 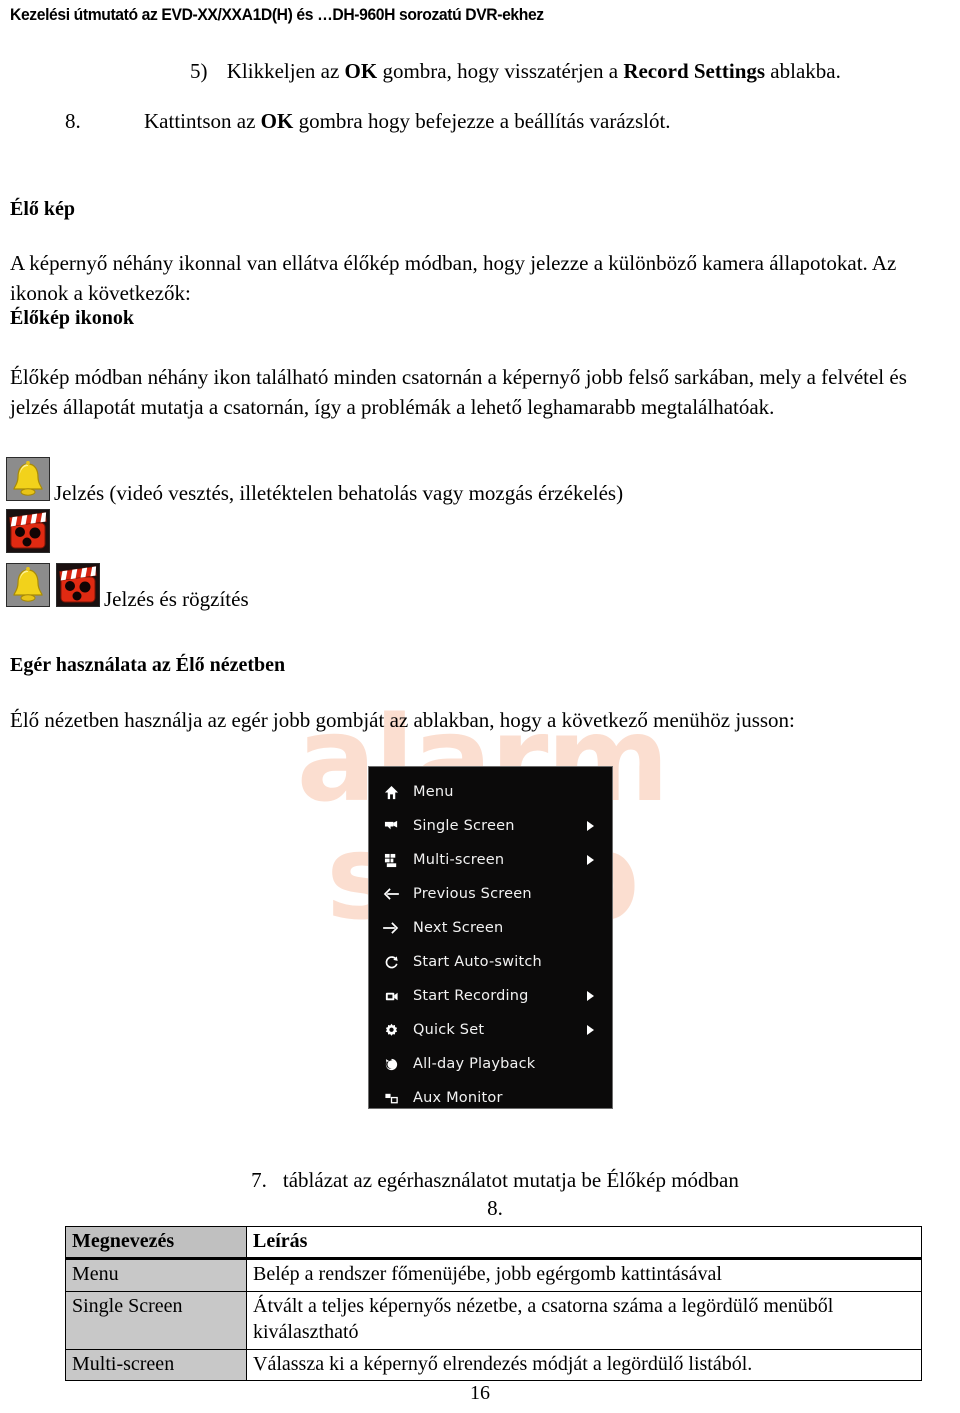 What do you see at coordinates (391, 1030) in the screenshot?
I see `gear-icon` at bounding box center [391, 1030].